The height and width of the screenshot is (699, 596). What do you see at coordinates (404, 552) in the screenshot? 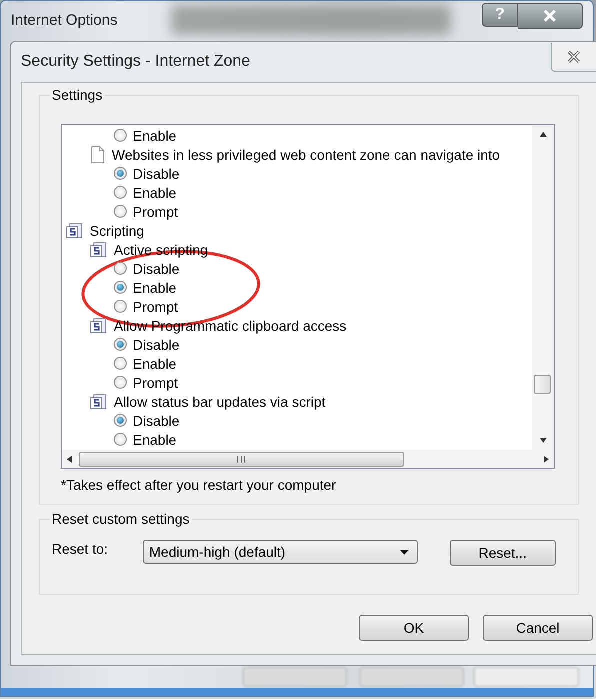
I see `caret-icon` at bounding box center [404, 552].